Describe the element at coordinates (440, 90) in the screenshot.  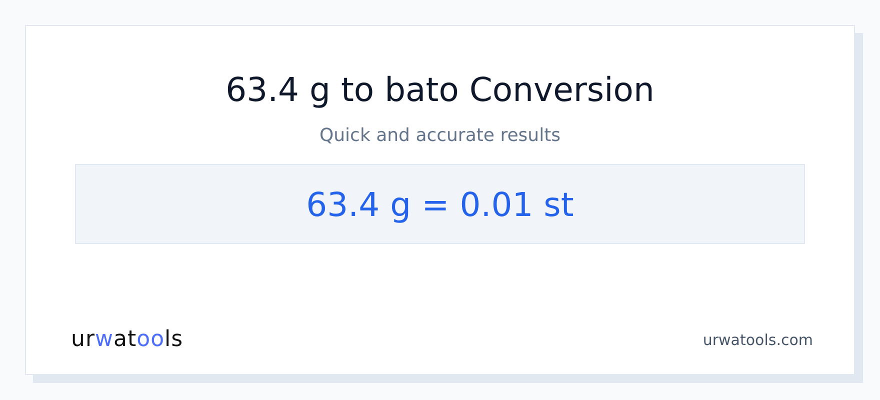
I see `page-title: 63.4 g to bato Conversion` at that location.